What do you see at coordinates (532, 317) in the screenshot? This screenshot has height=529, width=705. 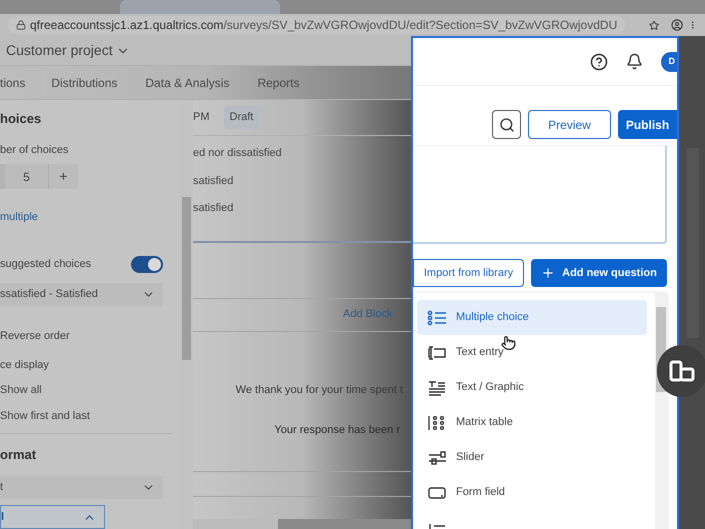 I see `question-type-item: Multiple choice` at bounding box center [532, 317].